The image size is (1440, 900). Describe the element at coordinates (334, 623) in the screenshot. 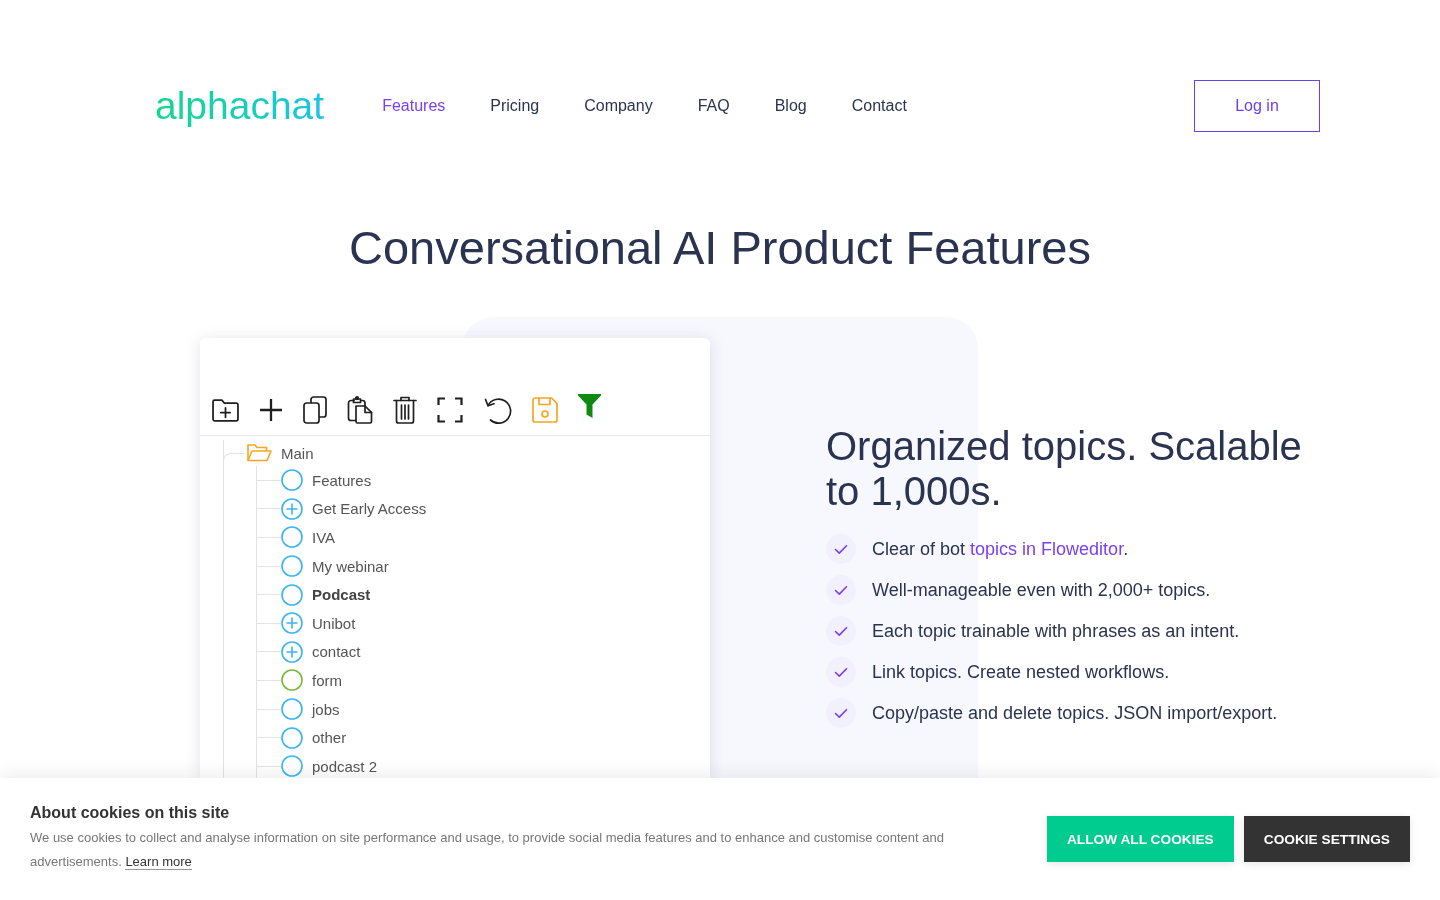

I see `tree-item: Unibot` at that location.